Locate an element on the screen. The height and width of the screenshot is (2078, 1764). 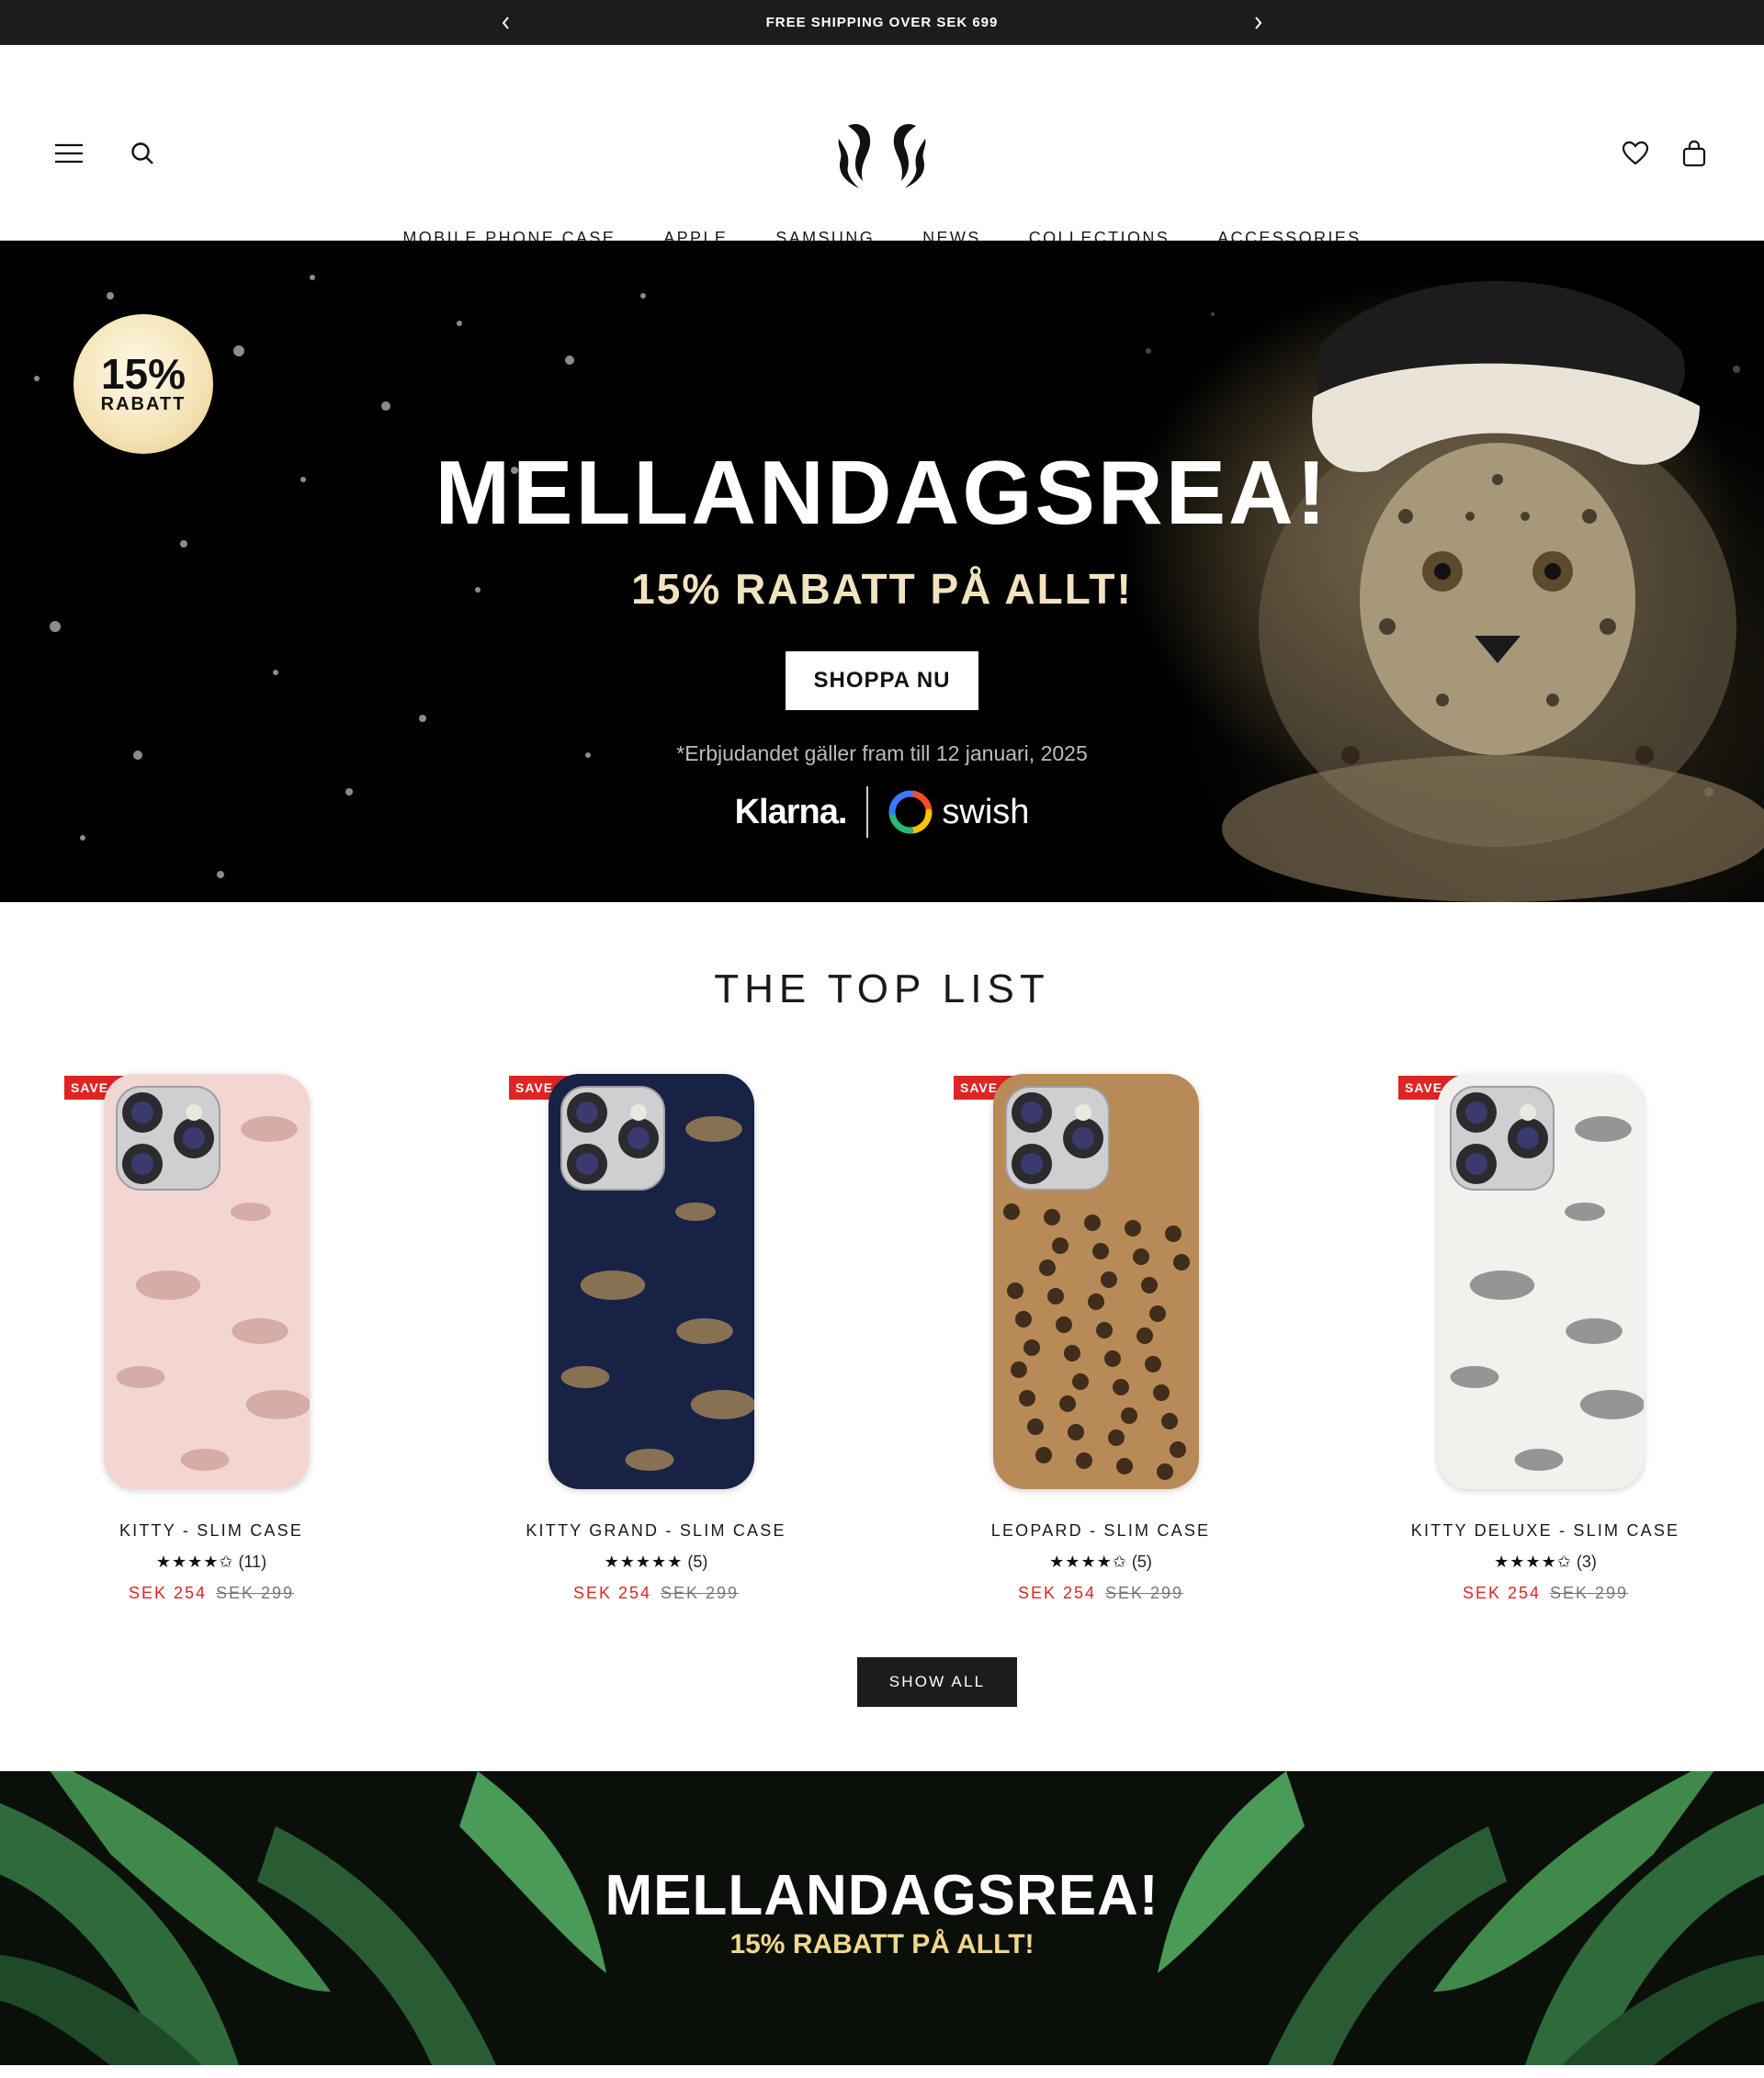
product-rating: ★★★★✩ (5) is located at coordinates (1100, 1562).